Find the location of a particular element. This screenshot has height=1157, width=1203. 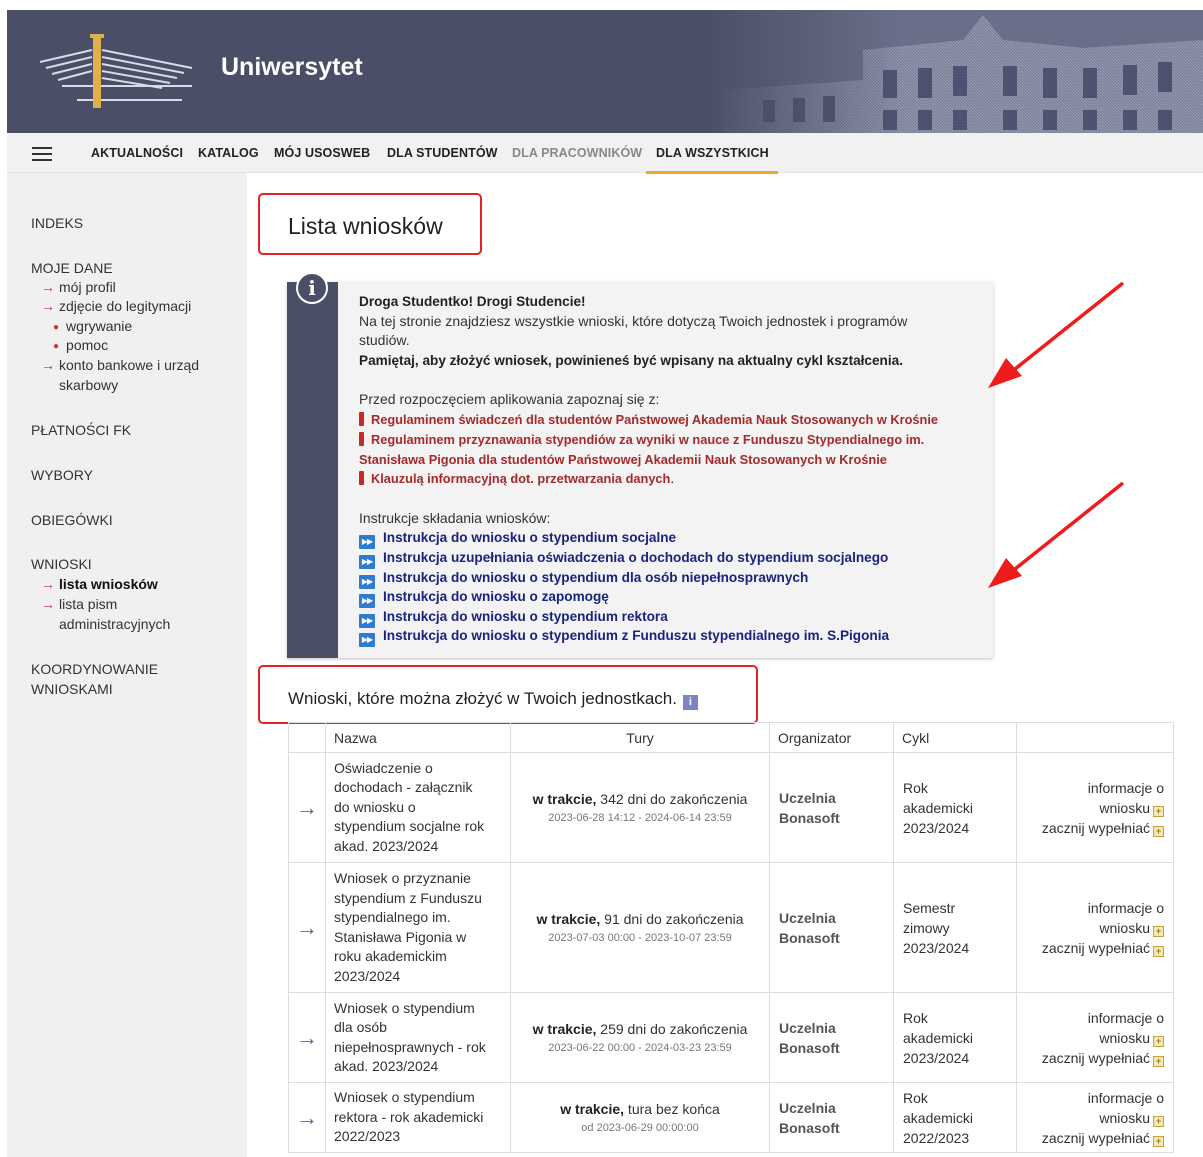

start-filling-label: zacznij wypełniać is located at coordinates (1095, 1137).